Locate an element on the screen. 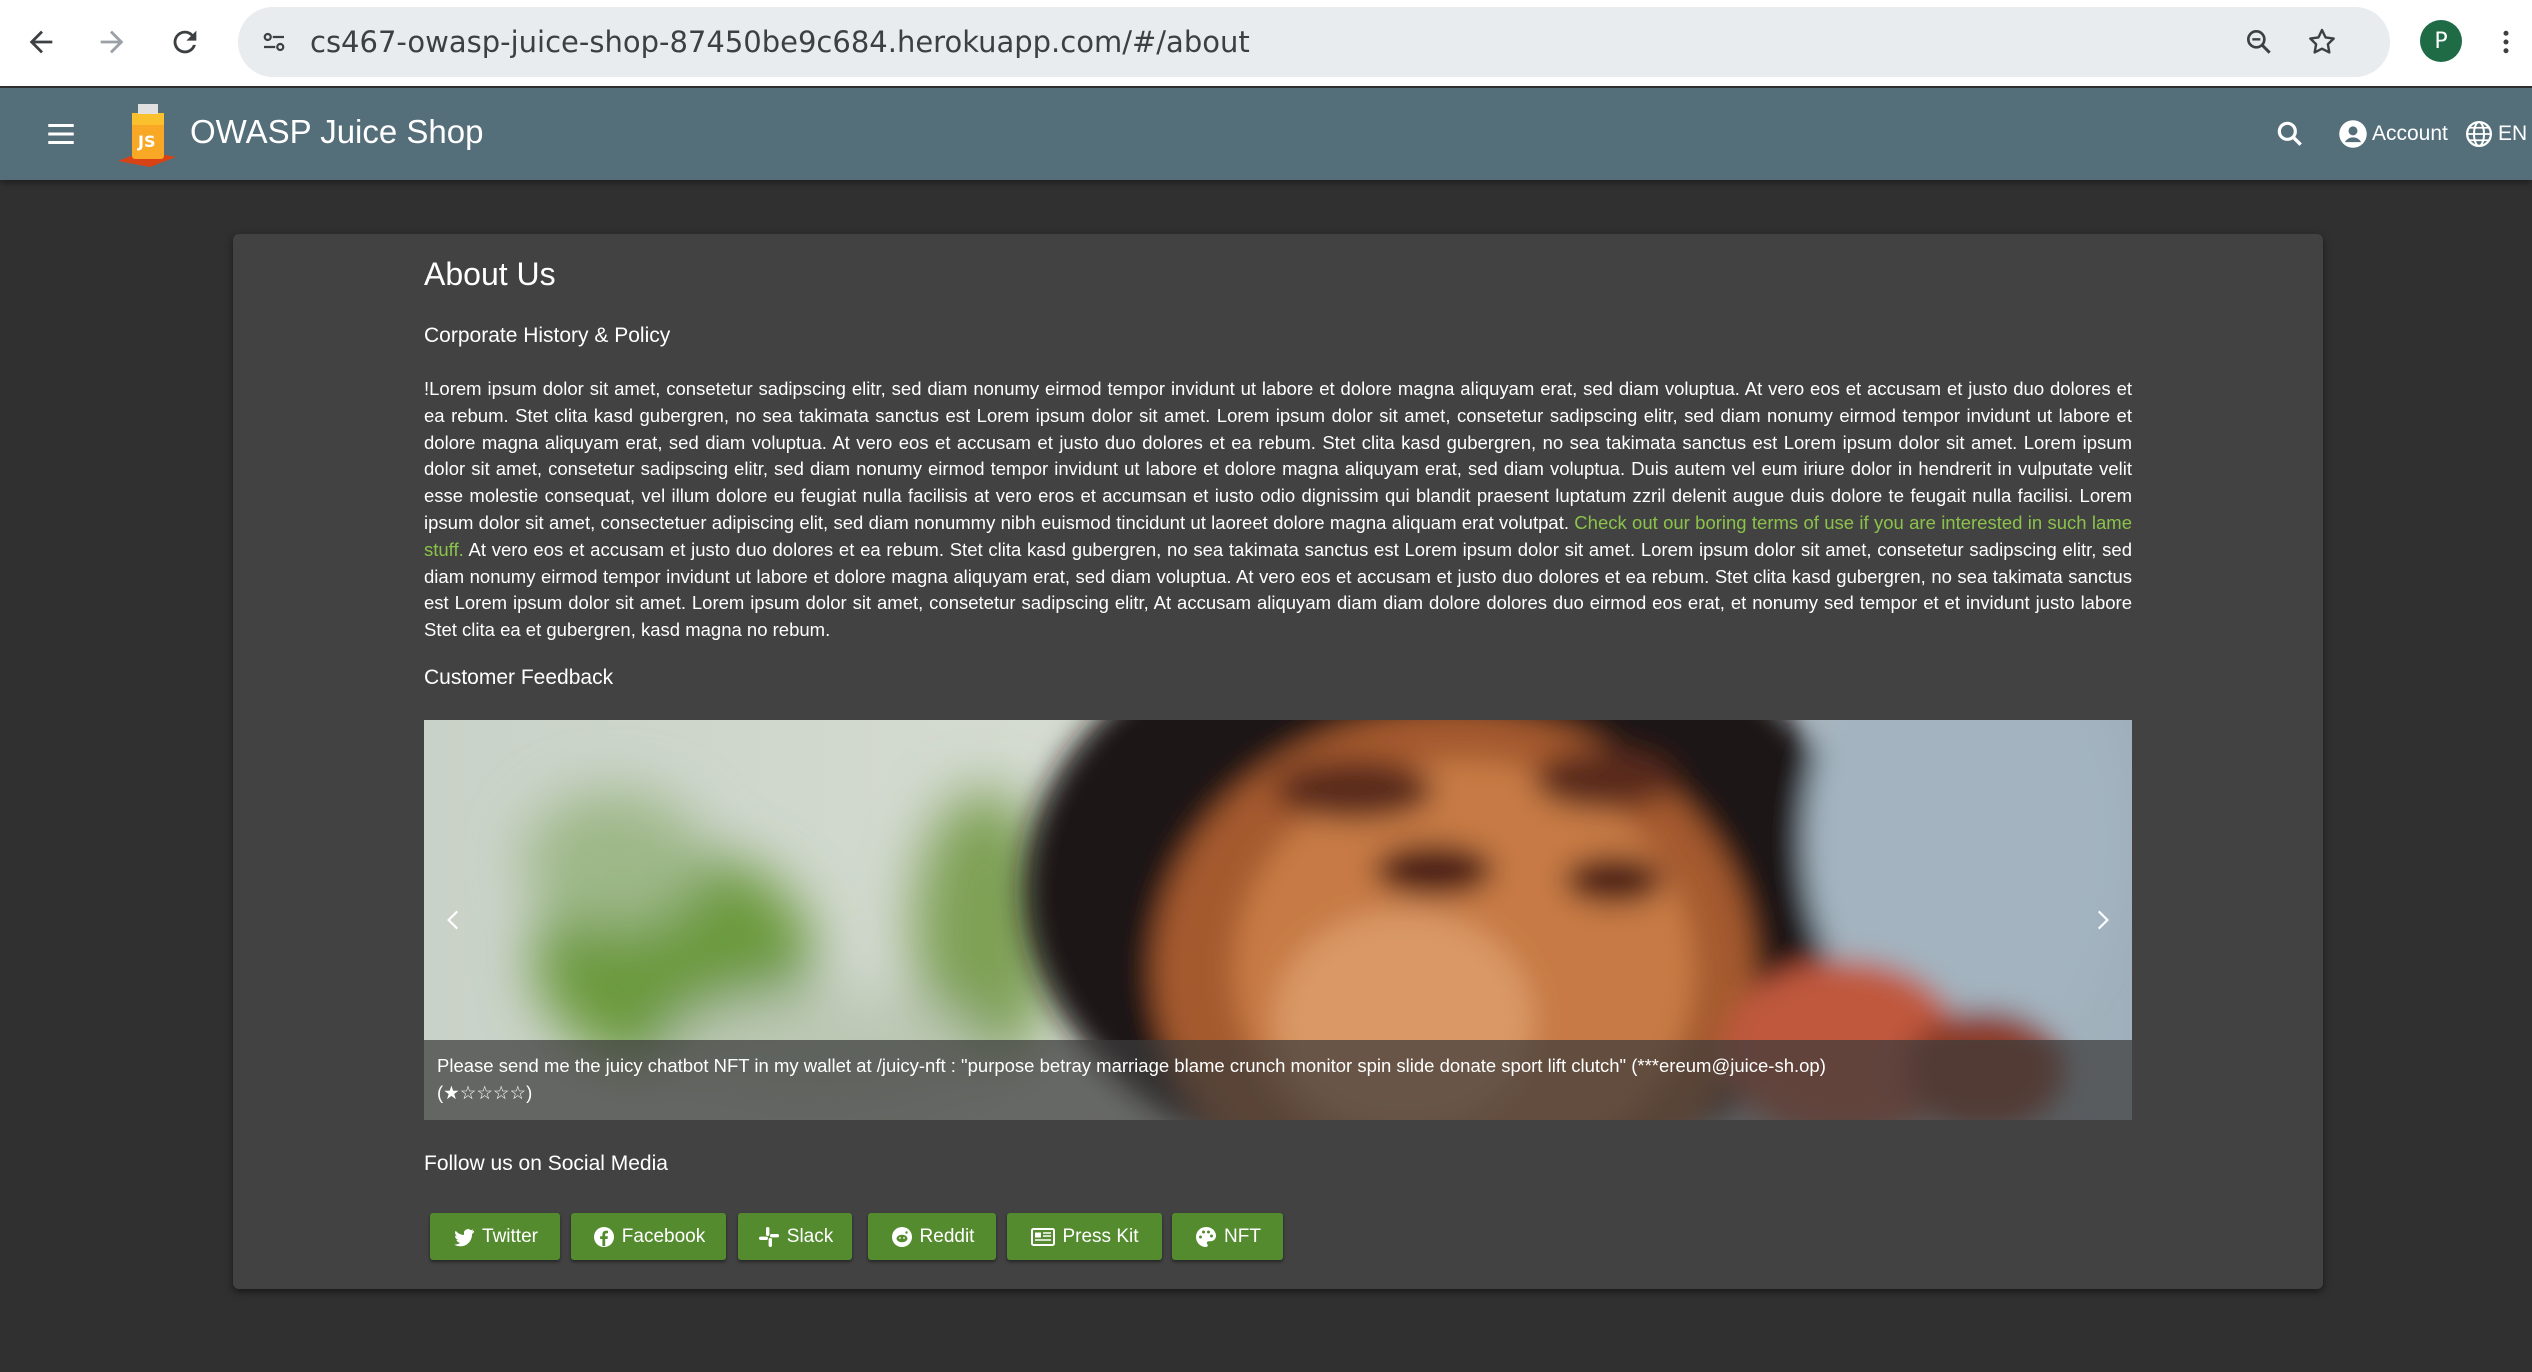 The height and width of the screenshot is (1372, 2532). twitter-label: Twitter is located at coordinates (510, 1236).